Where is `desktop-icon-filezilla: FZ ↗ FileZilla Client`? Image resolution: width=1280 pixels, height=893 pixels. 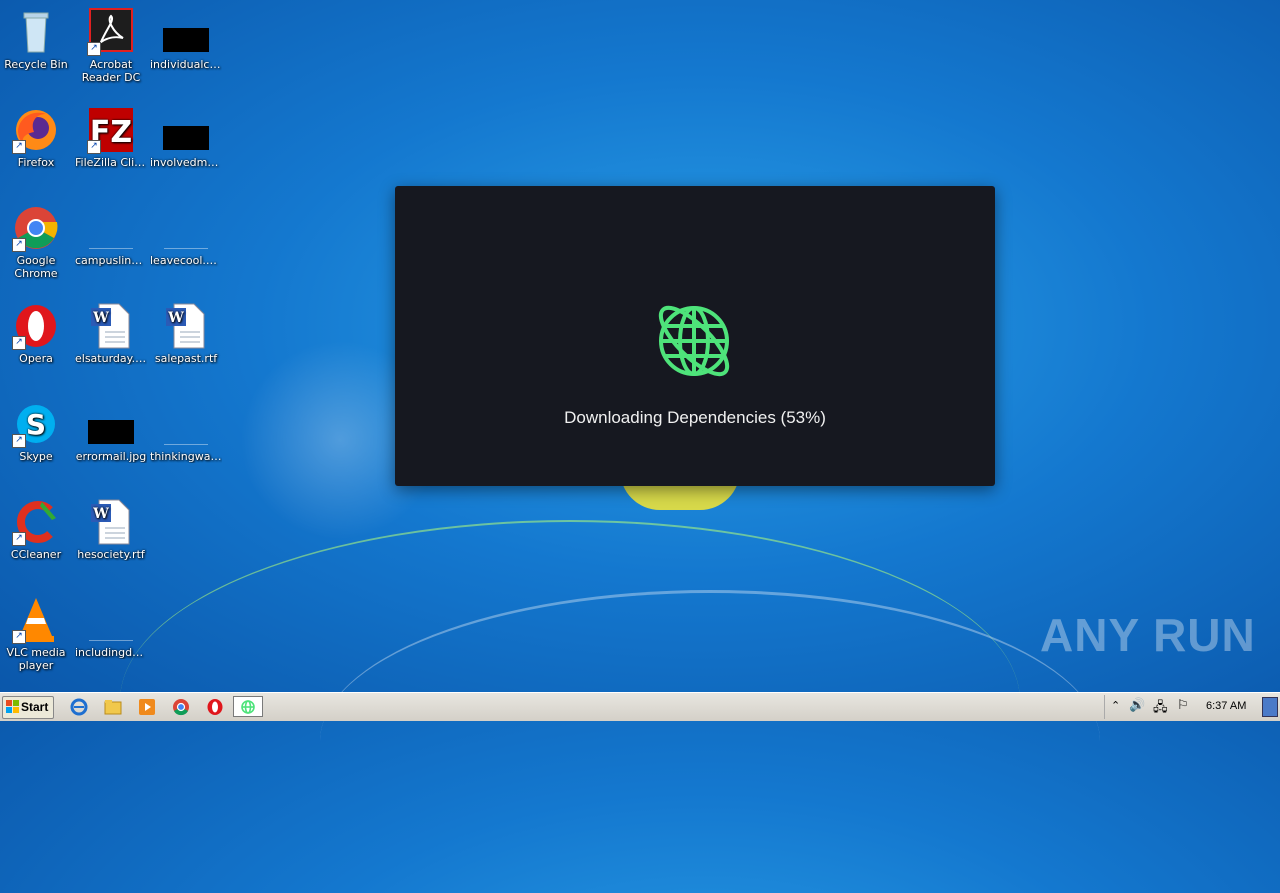 desktop-icon-filezilla: FZ ↗ FileZilla Client is located at coordinates (111, 137).